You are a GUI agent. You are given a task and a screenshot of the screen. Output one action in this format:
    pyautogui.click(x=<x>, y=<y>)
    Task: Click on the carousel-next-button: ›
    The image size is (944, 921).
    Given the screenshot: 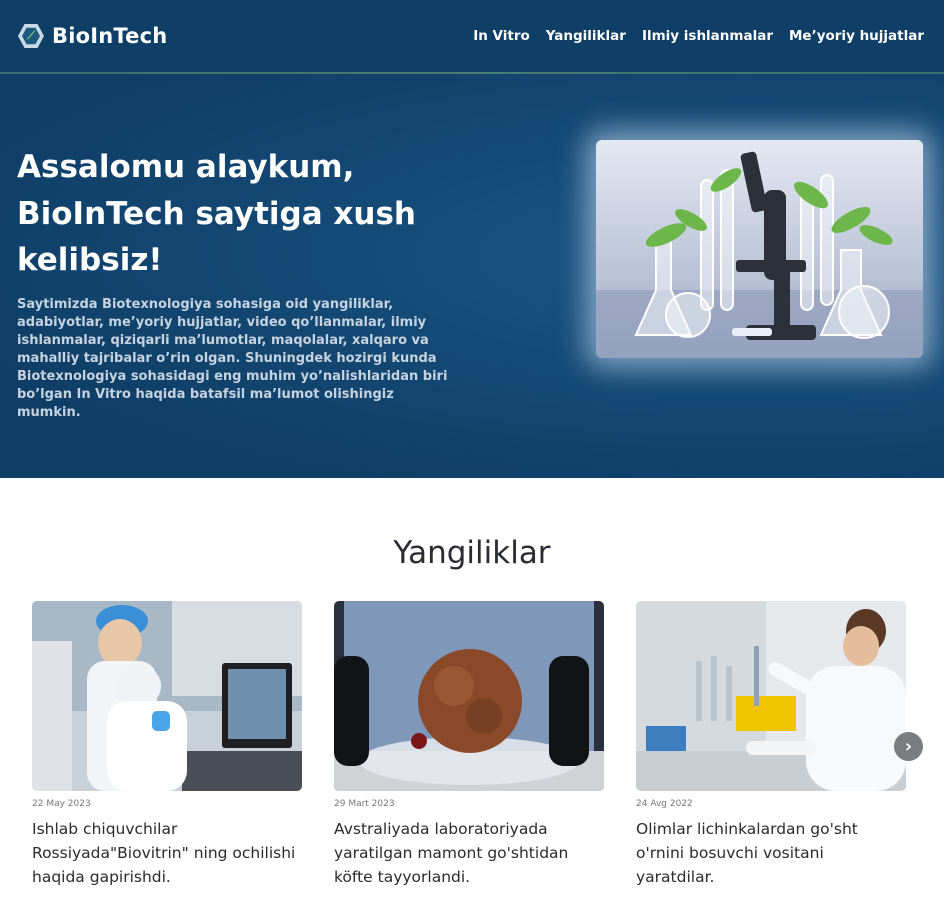 What is the action you would take?
    pyautogui.click(x=908, y=746)
    